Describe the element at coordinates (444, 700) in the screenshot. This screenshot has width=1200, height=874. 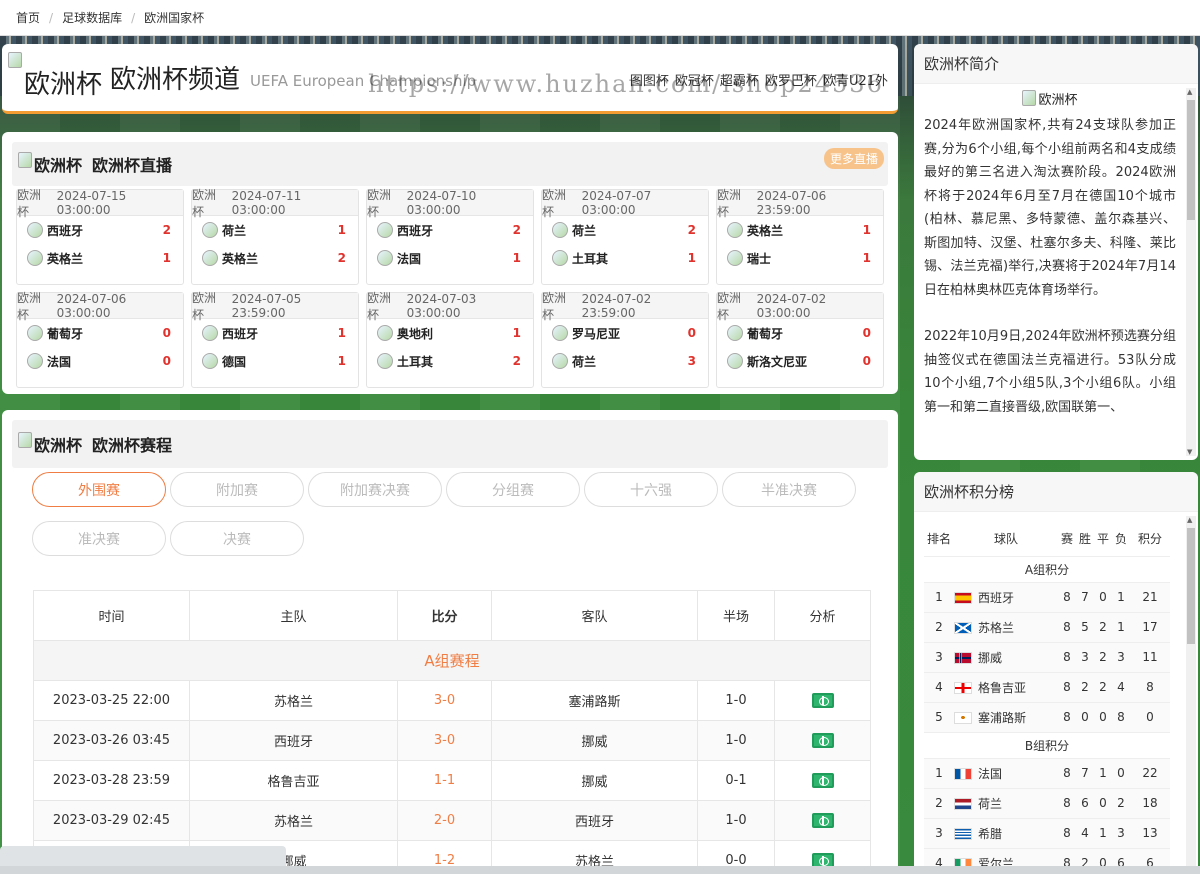
I see `match-score: 3-0` at that location.